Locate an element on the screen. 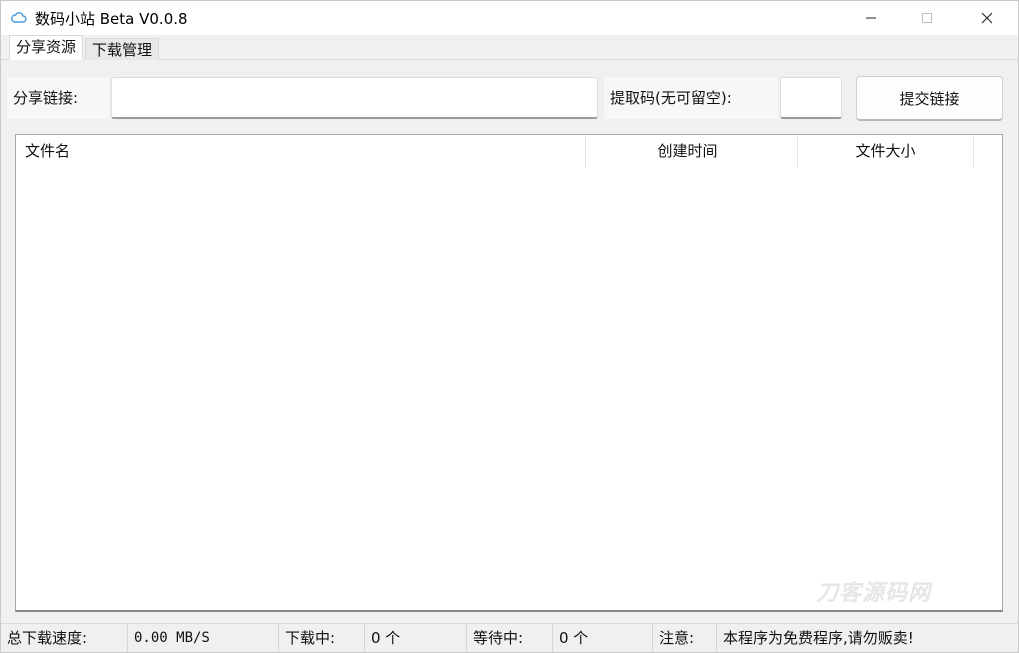 The height and width of the screenshot is (653, 1019). downloading-count: 0 个 is located at coordinates (416, 638).